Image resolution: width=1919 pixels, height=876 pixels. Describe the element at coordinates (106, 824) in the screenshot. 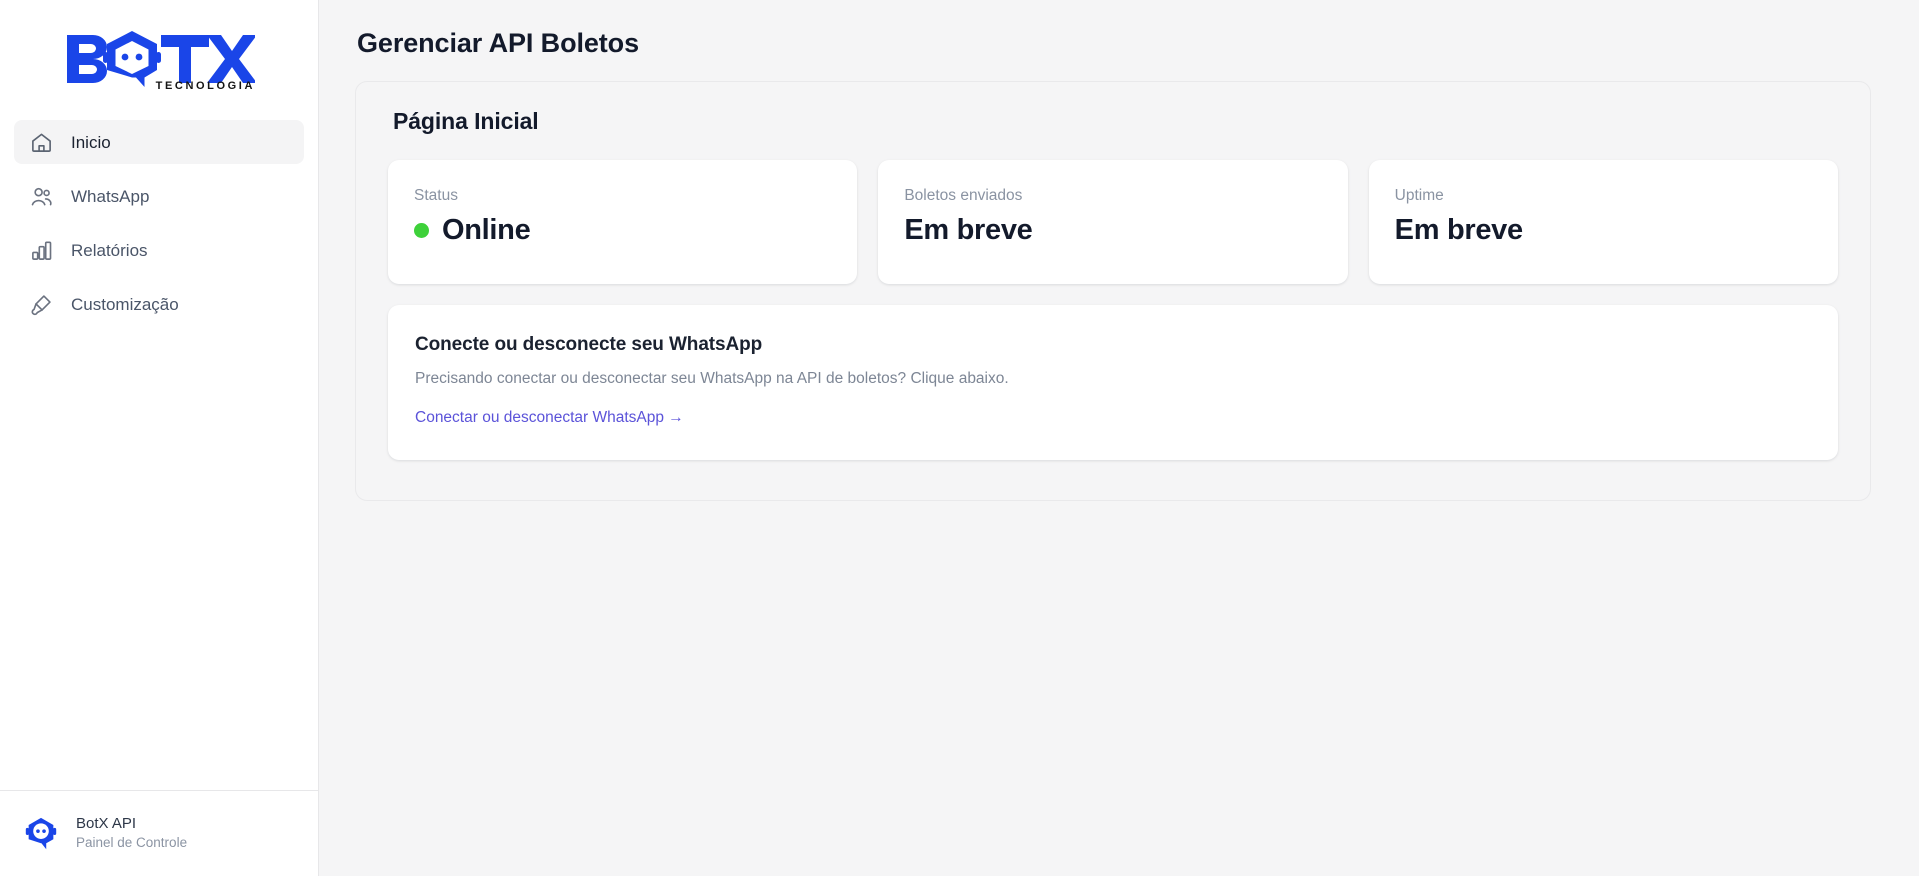

I see `sidebar-footer-title: BotX API` at that location.